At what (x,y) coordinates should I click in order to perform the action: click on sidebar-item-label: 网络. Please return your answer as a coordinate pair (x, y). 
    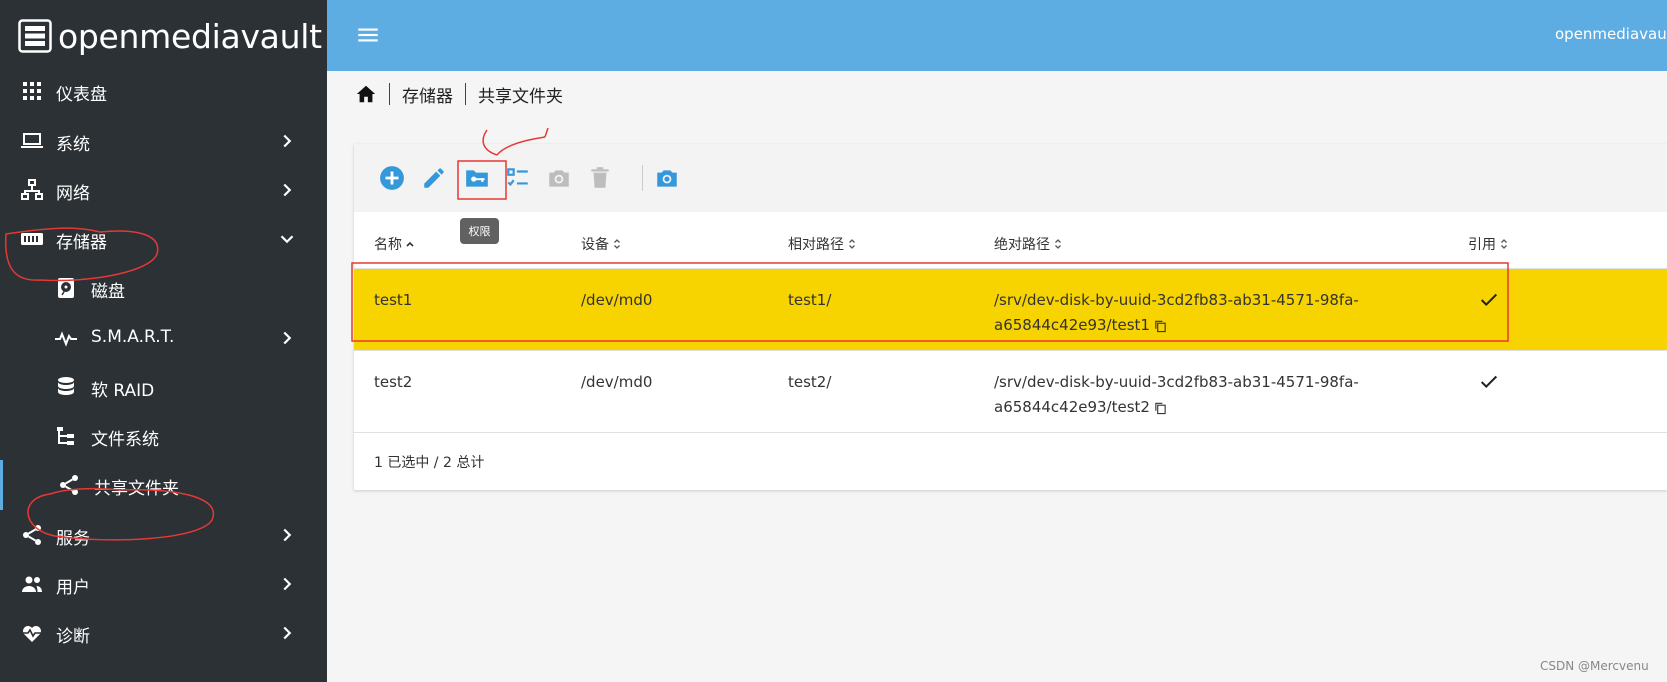
    Looking at the image, I should click on (73, 194).